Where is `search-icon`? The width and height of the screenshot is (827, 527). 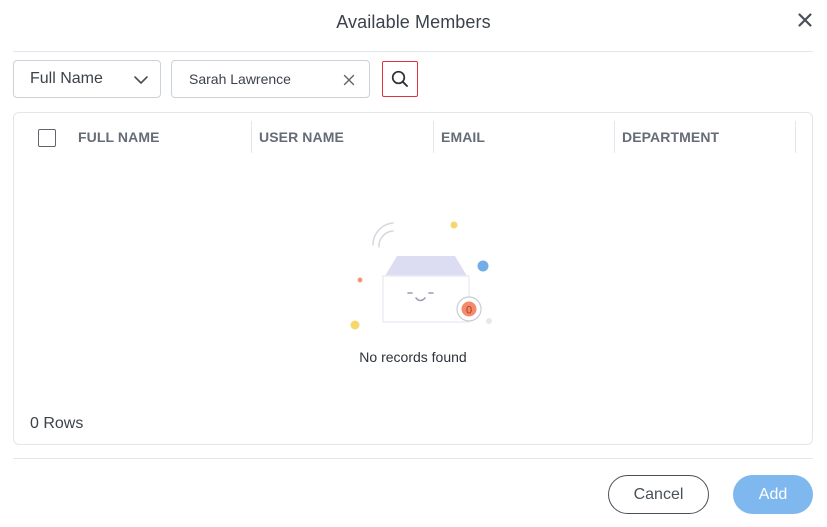
search-icon is located at coordinates (399, 78).